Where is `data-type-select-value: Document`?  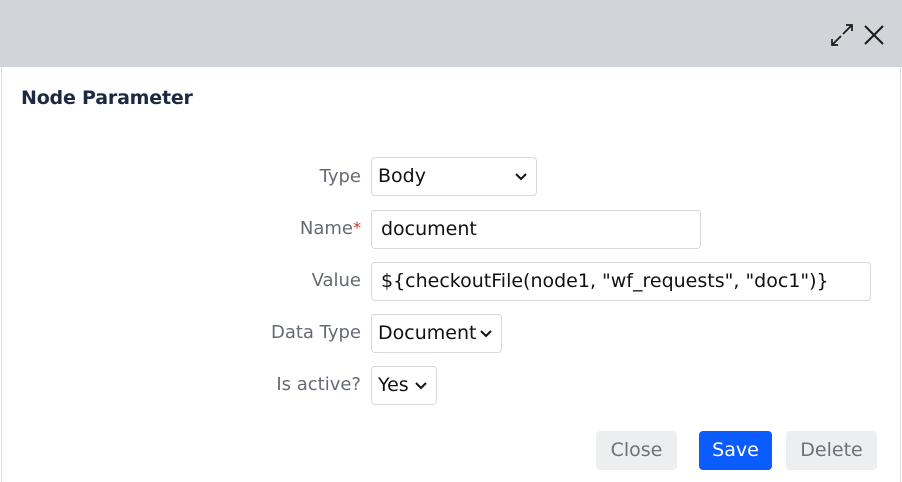
data-type-select-value: Document is located at coordinates (427, 333).